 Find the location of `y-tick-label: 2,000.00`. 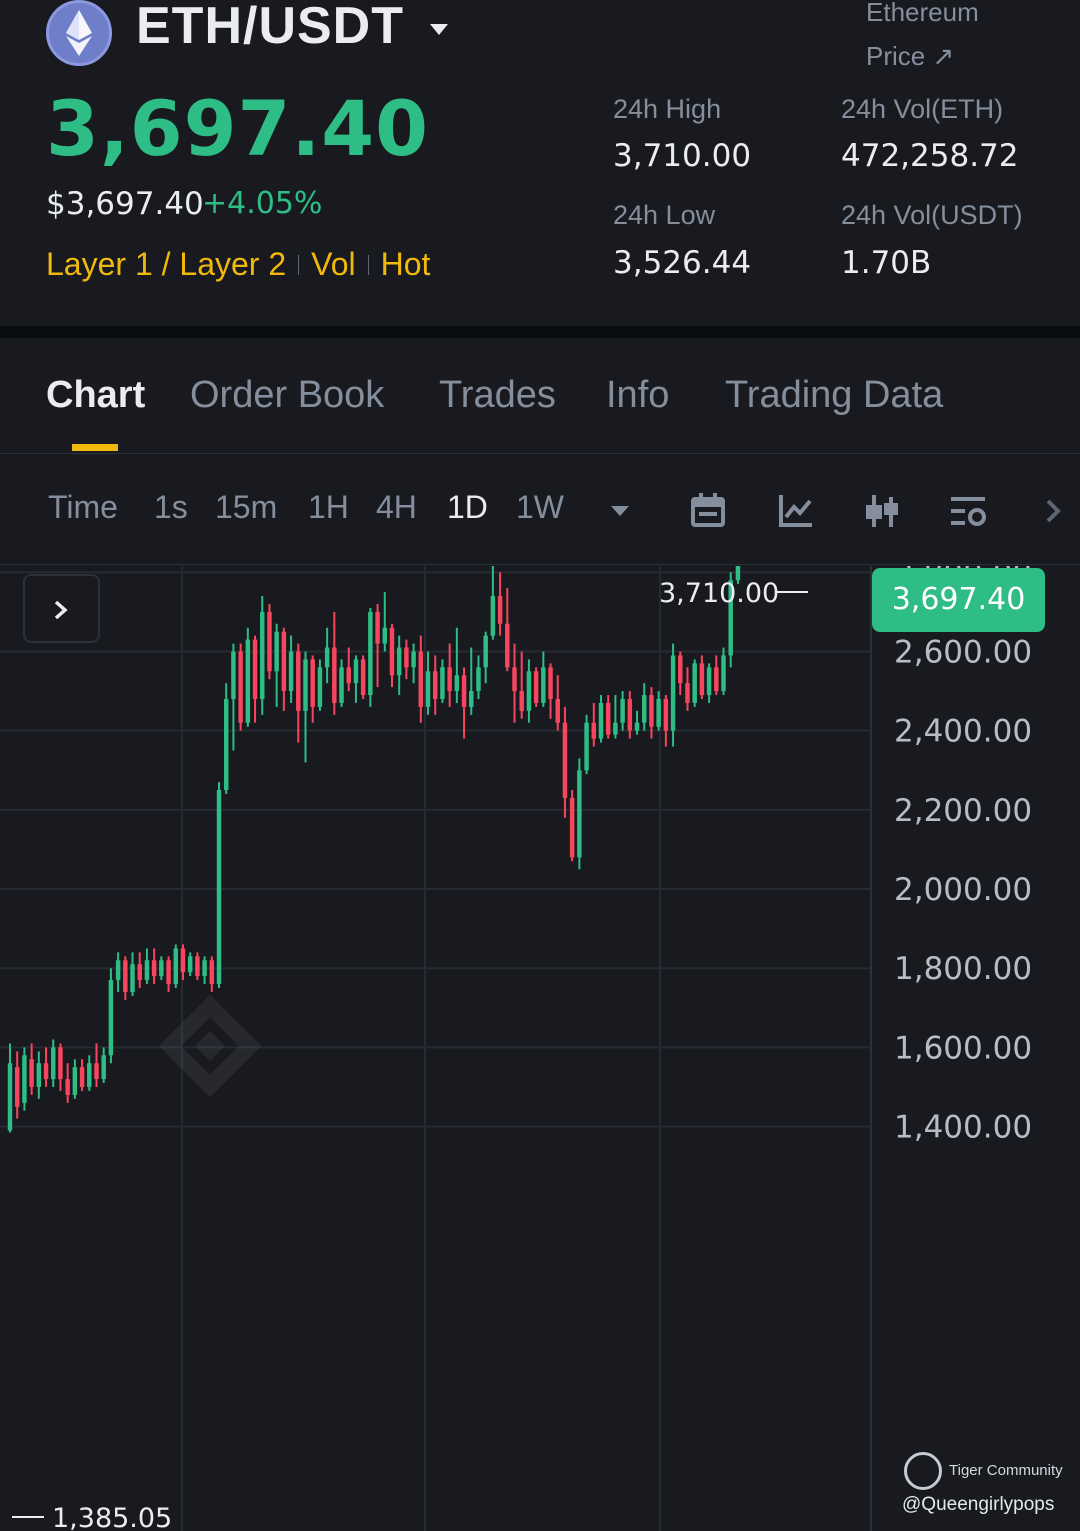

y-tick-label: 2,000.00 is located at coordinates (963, 890).